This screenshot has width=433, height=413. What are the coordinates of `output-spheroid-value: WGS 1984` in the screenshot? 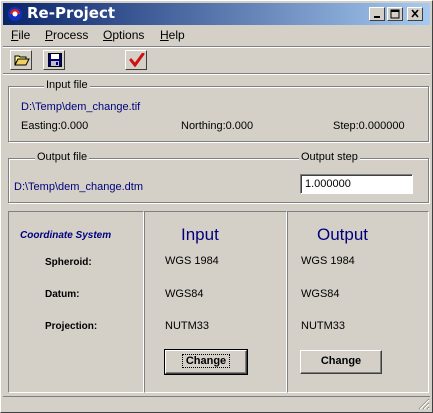 It's located at (328, 261).